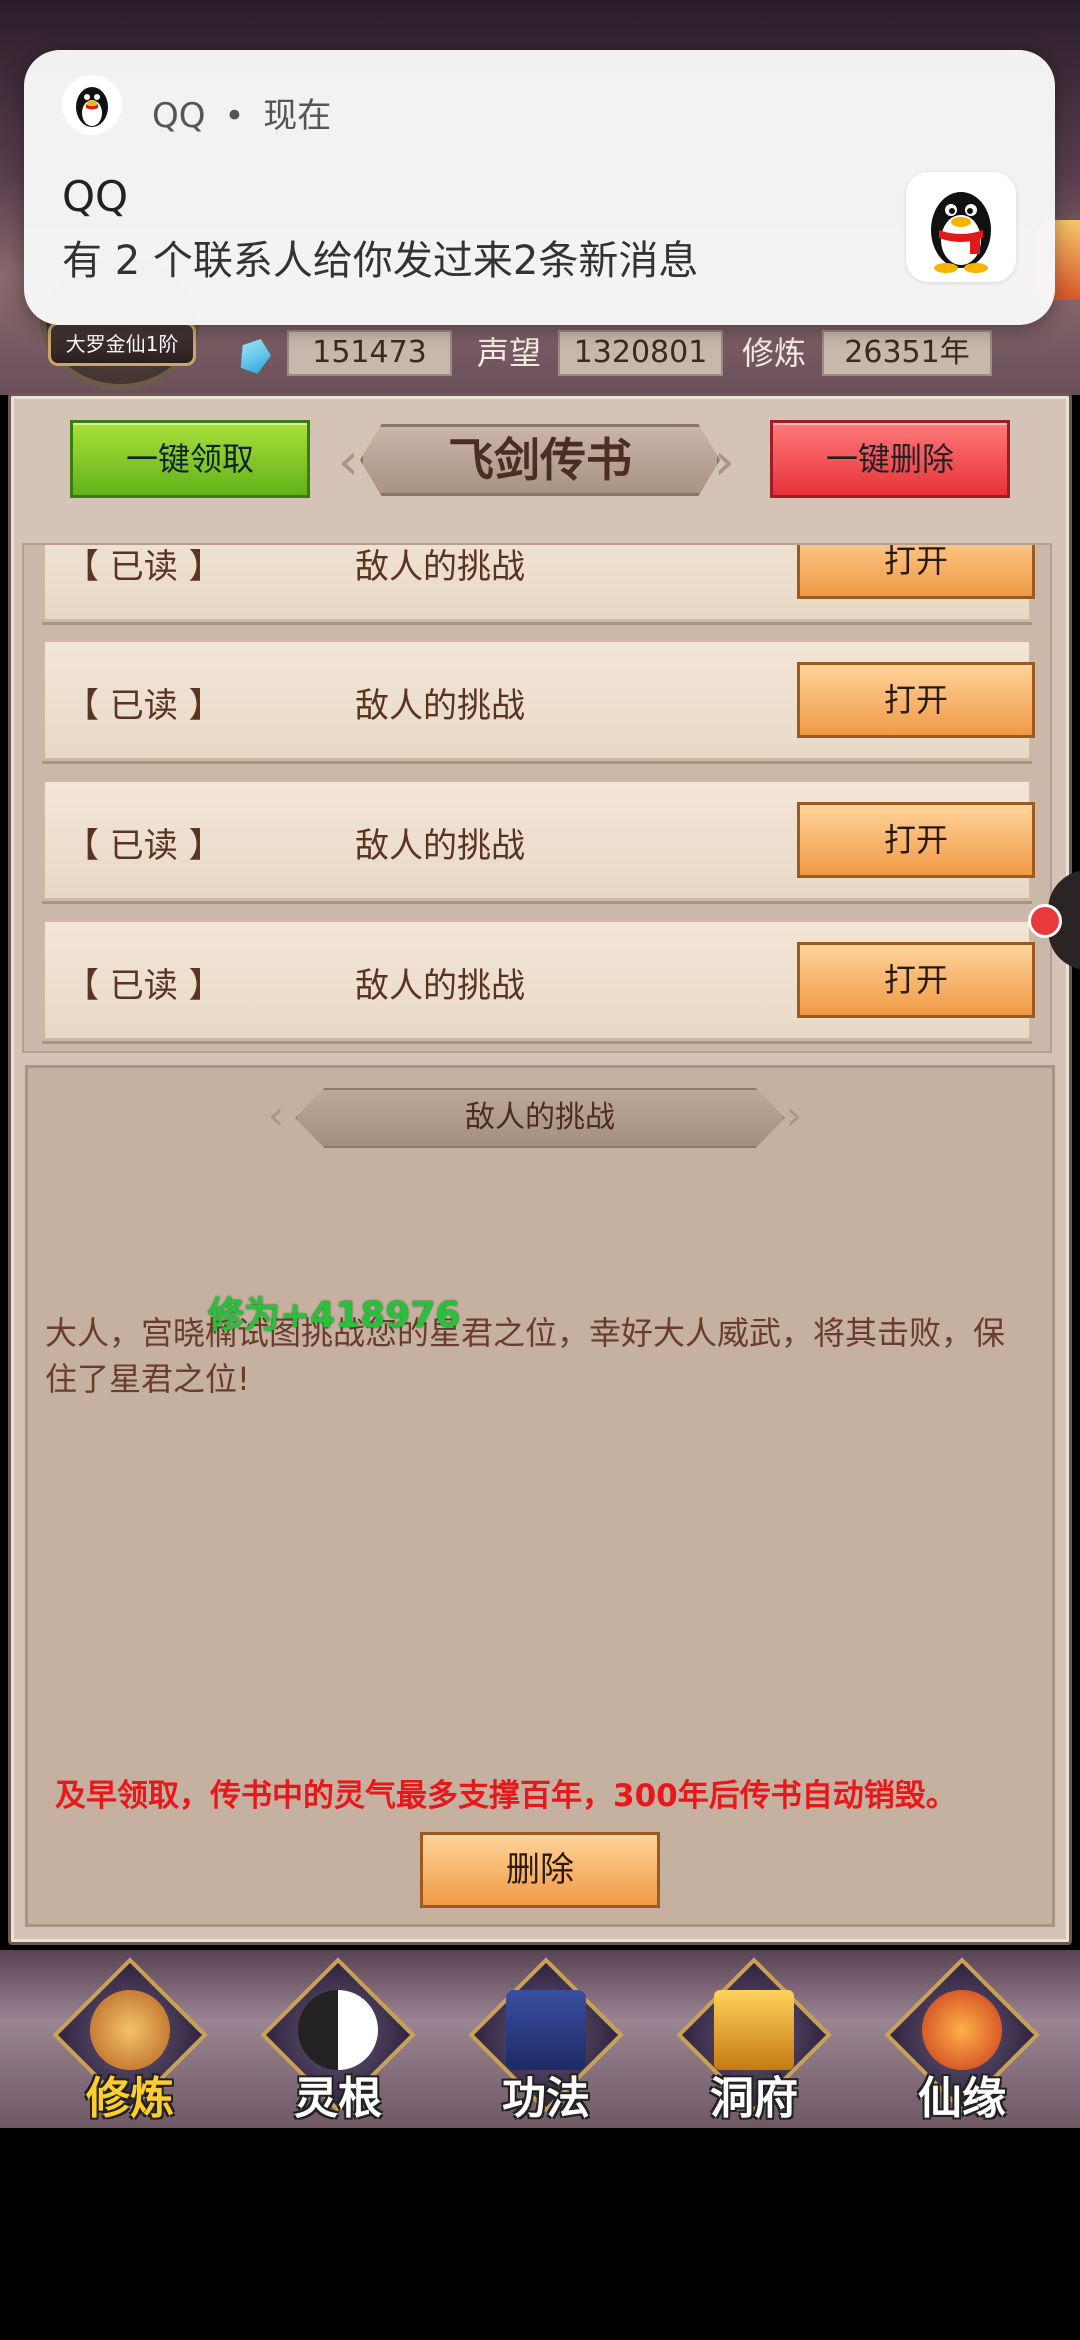  Describe the element at coordinates (890, 459) in the screenshot. I see `delete-all-button: 一键删除` at that location.